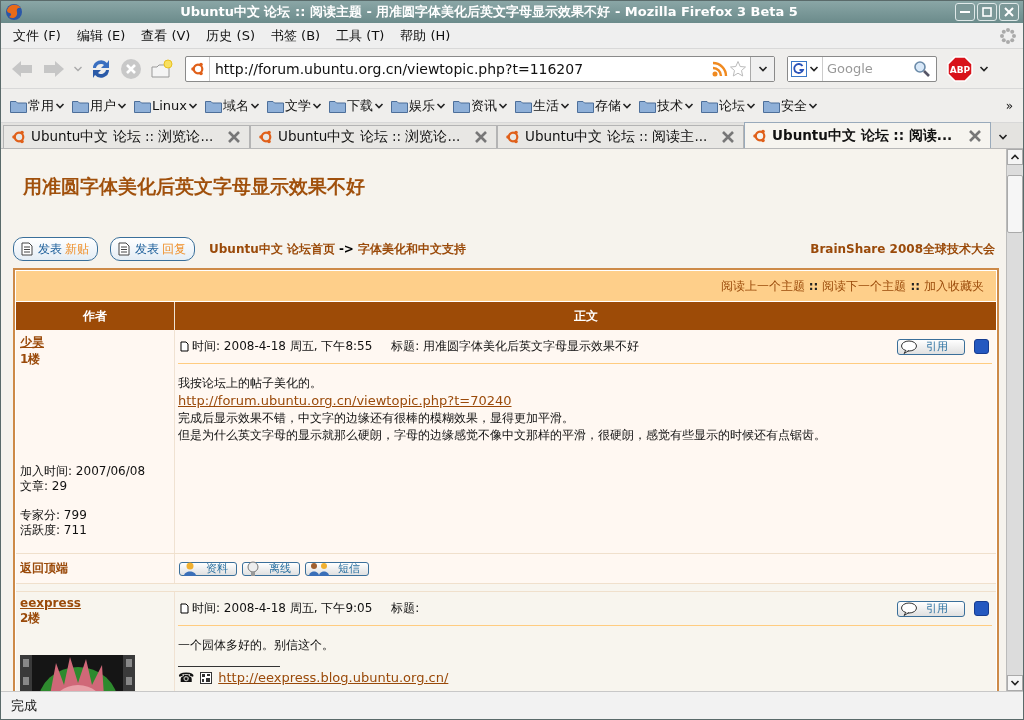 The height and width of the screenshot is (720, 1024). I want to click on post-button: 发表 新贴, so click(55, 249).